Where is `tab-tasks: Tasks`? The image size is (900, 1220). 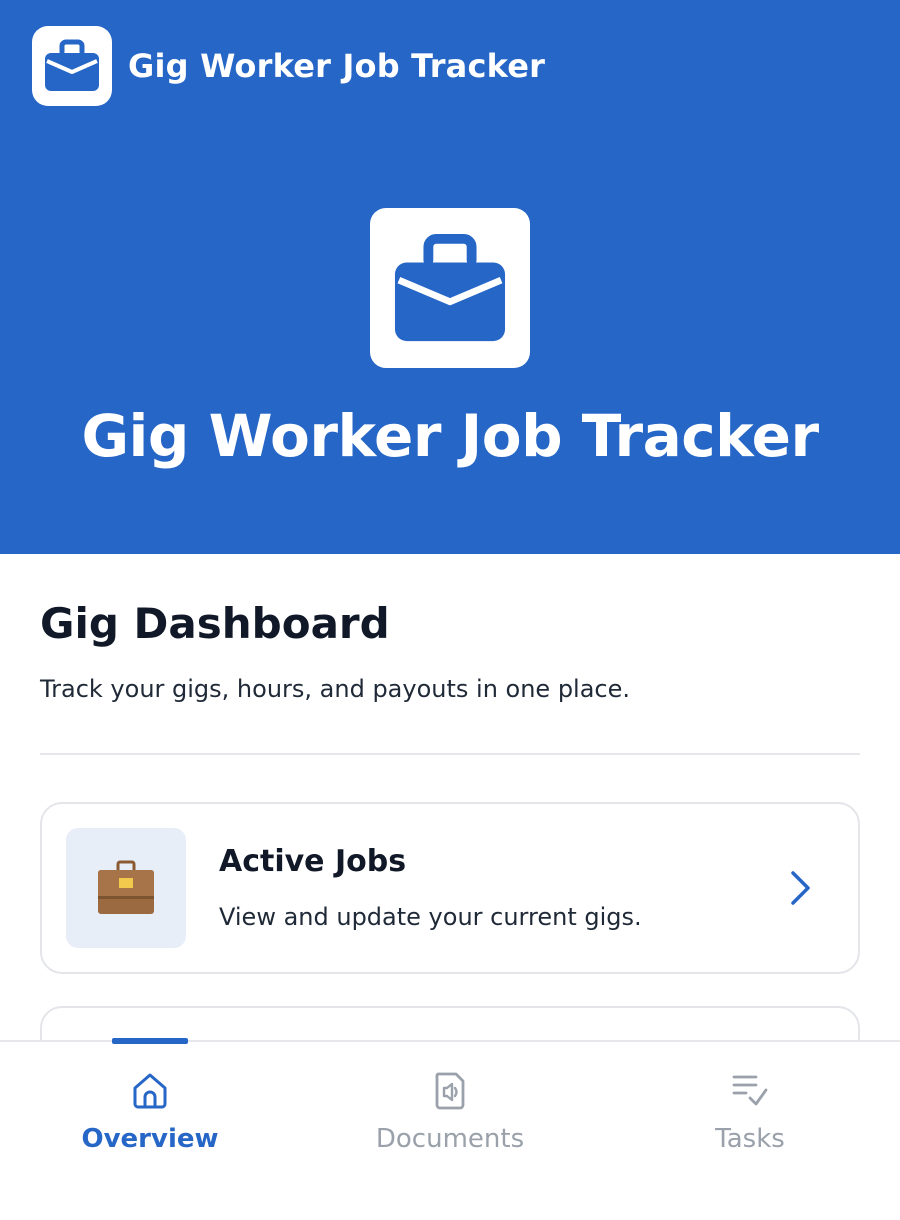
tab-tasks: Tasks is located at coordinates (750, 1128).